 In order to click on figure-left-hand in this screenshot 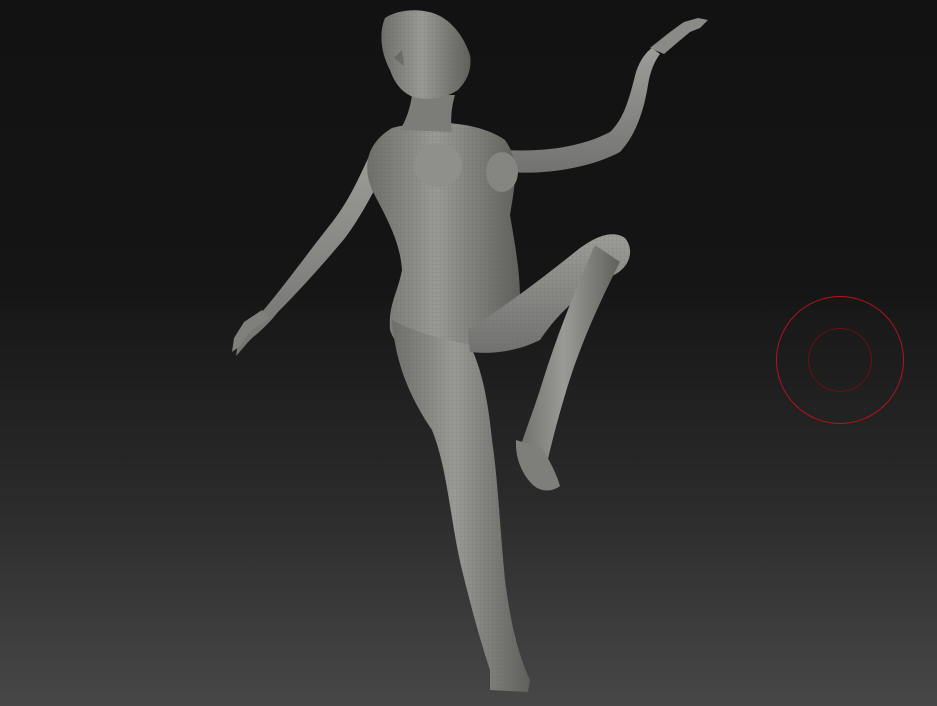, I will do `click(251, 331)`.